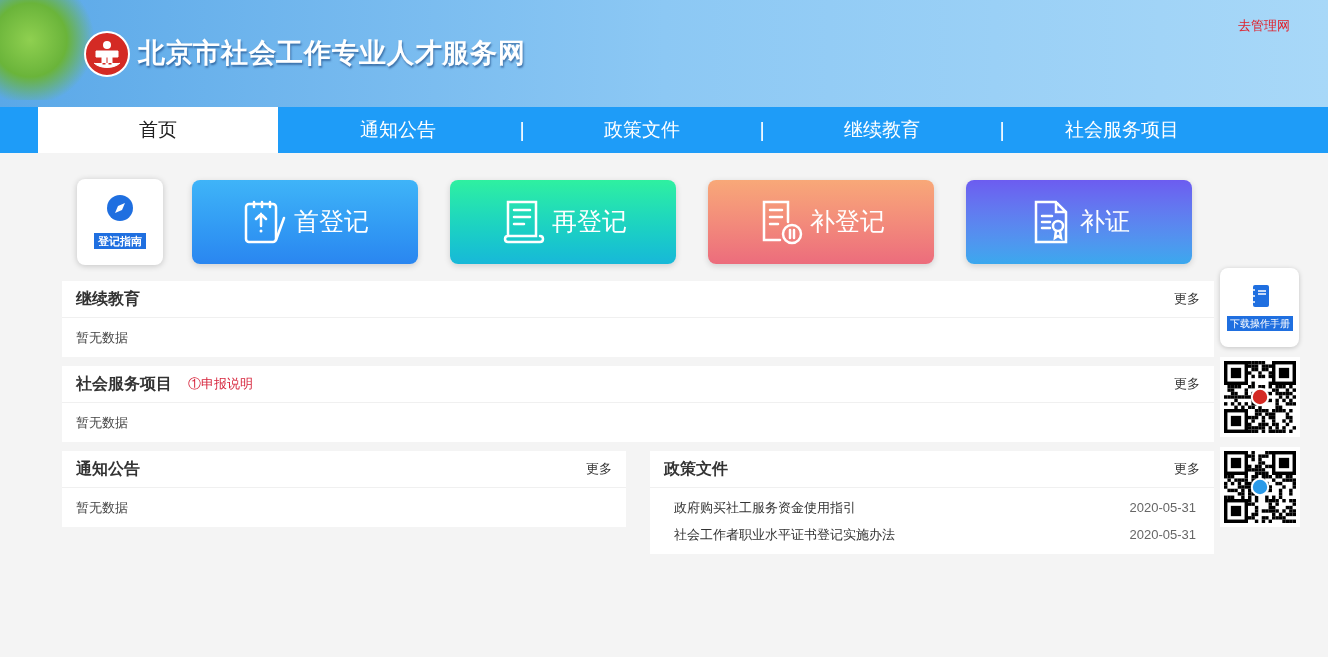  What do you see at coordinates (882, 130) in the screenshot?
I see `nav-tab: 继续教育` at bounding box center [882, 130].